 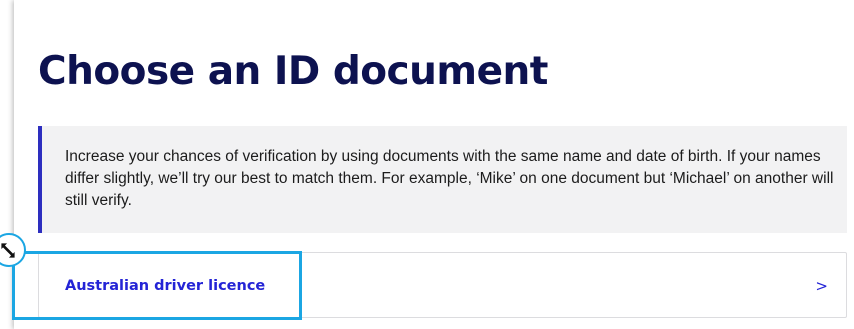 What do you see at coordinates (8, 250) in the screenshot?
I see `resize-cursor-icon` at bounding box center [8, 250].